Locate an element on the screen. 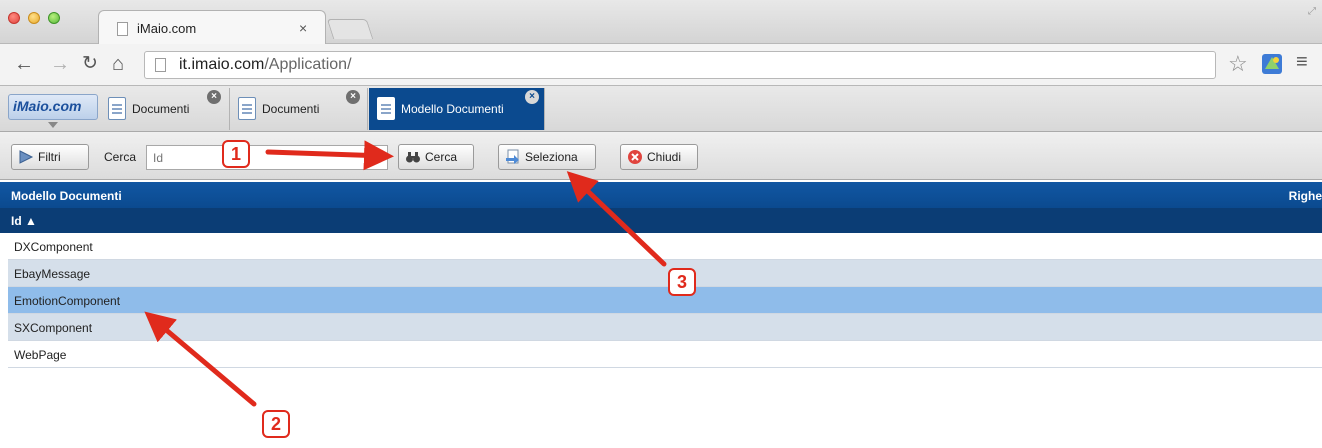  filter-toolbar: Filtri Cerca Cerca Seleziona Chiudi is located at coordinates (661, 156).